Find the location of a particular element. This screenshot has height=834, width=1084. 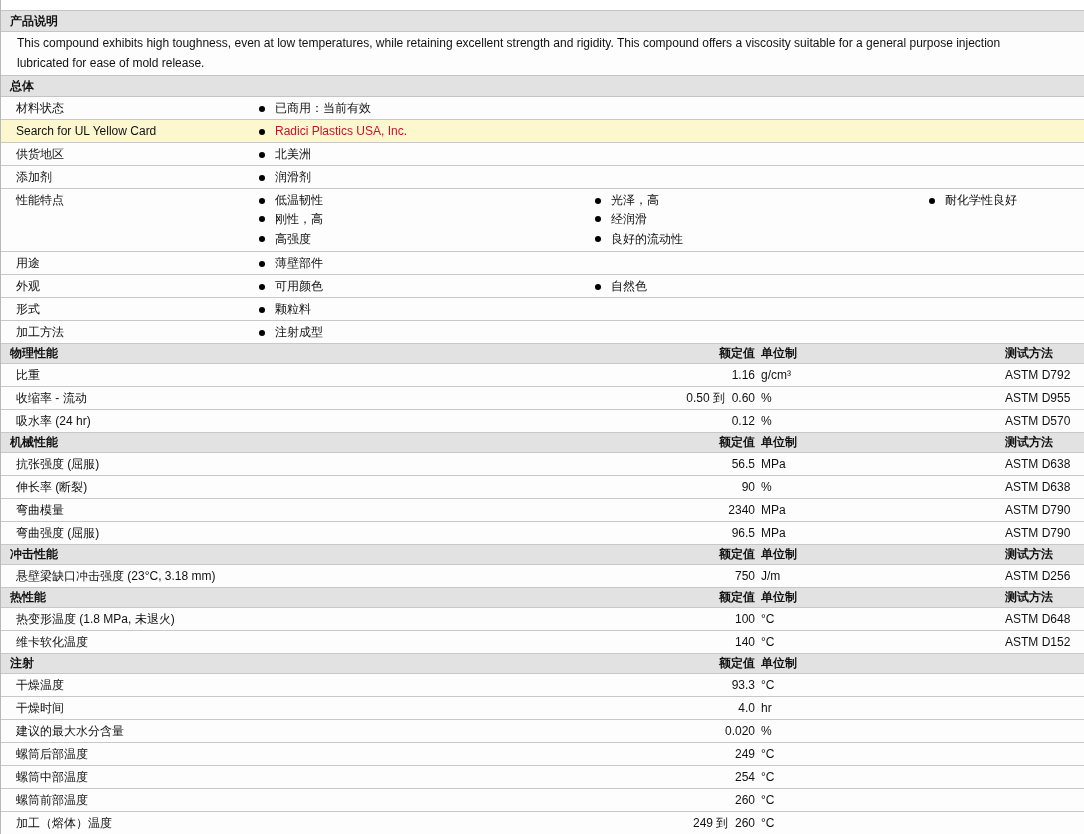

property-name: 螺筒中部温度 is located at coordinates (52, 777).